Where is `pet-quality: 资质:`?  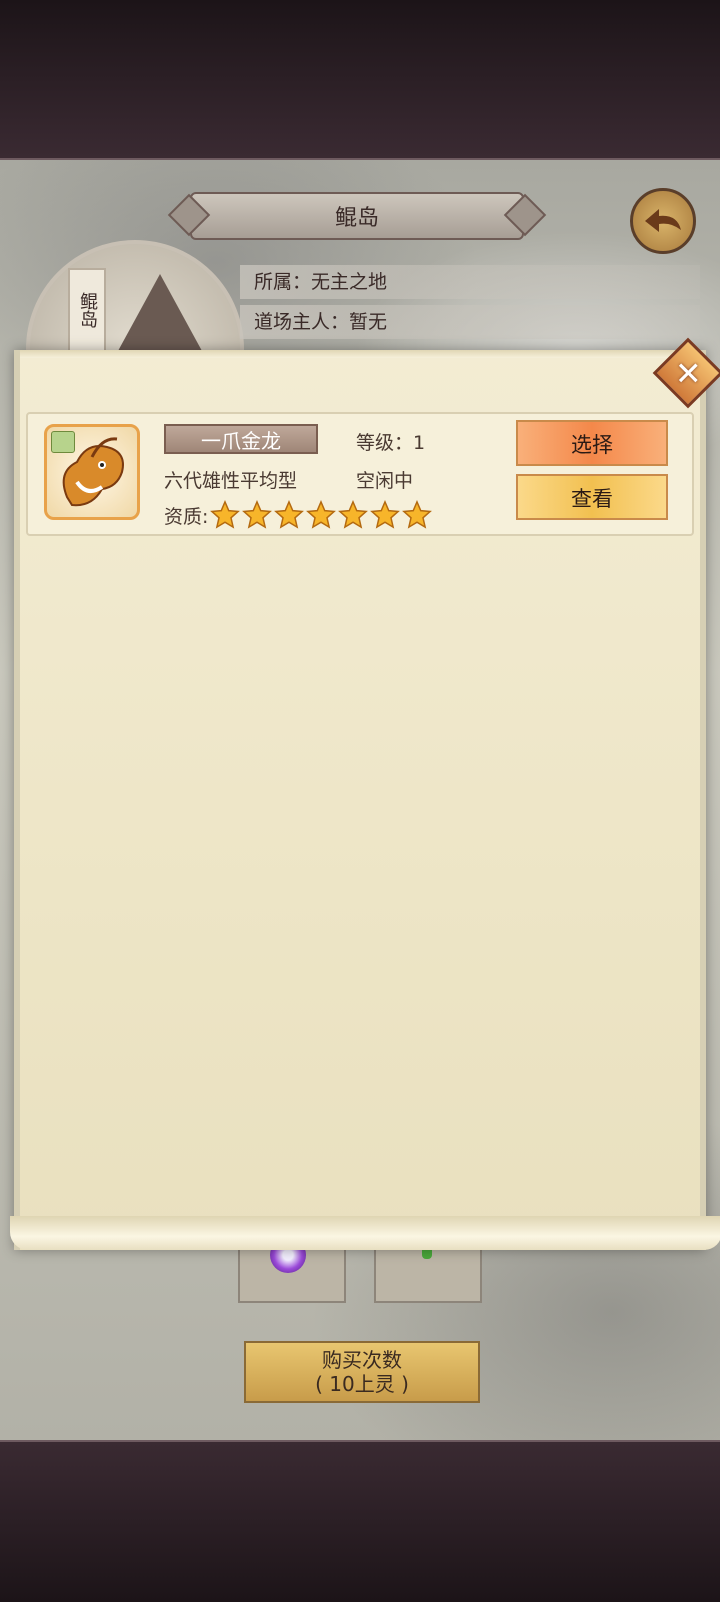
pet-quality: 资质: is located at coordinates (299, 515).